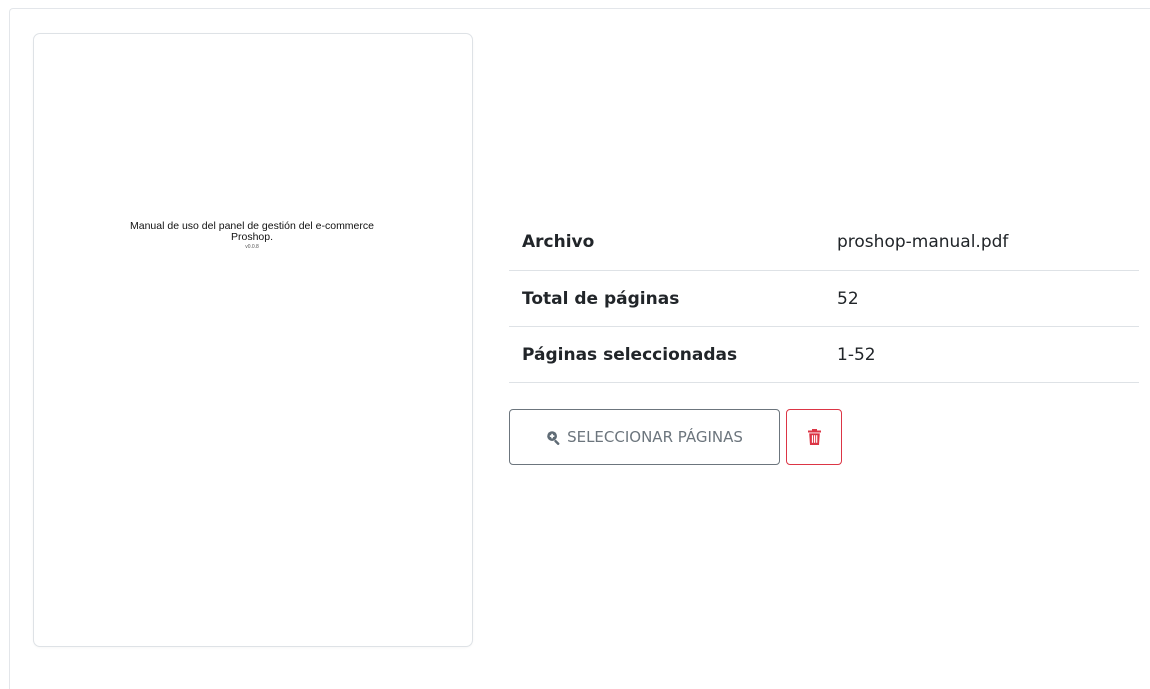 This screenshot has width=1150, height=689. I want to click on file-info-label: Total de páginas, so click(601, 298).